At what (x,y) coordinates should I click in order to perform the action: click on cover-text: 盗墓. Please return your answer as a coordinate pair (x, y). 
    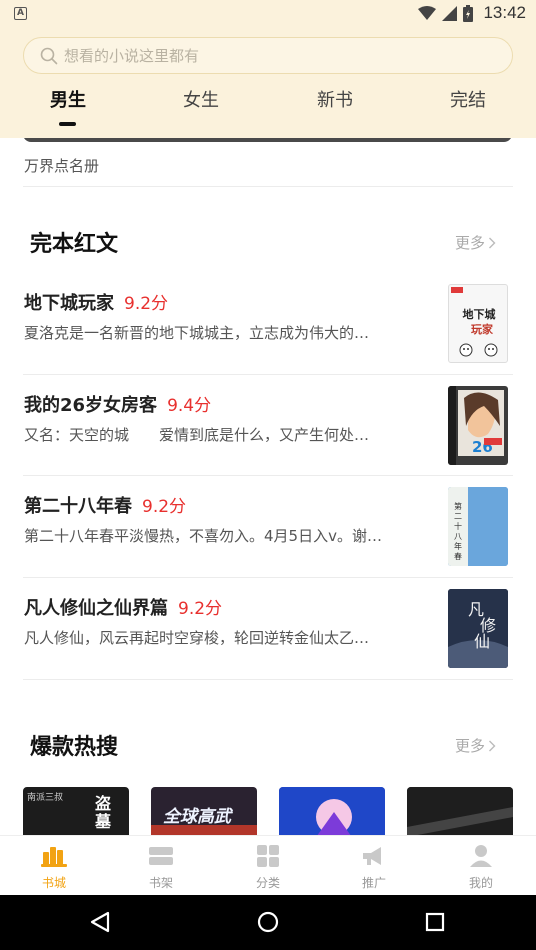
    Looking at the image, I should click on (103, 812).